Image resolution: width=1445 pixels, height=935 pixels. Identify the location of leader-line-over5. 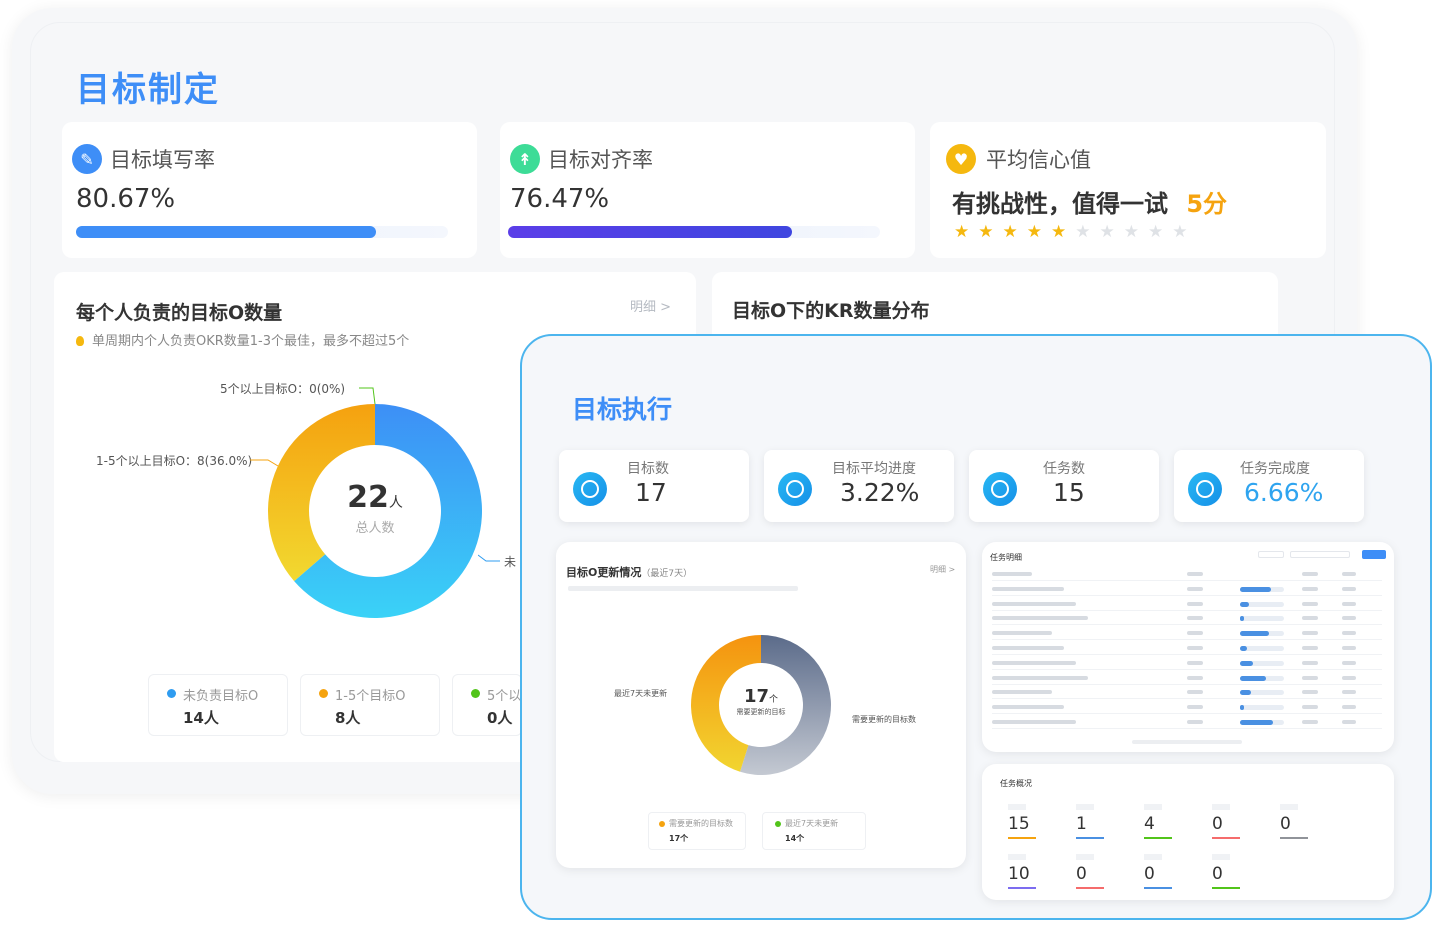
(367, 396).